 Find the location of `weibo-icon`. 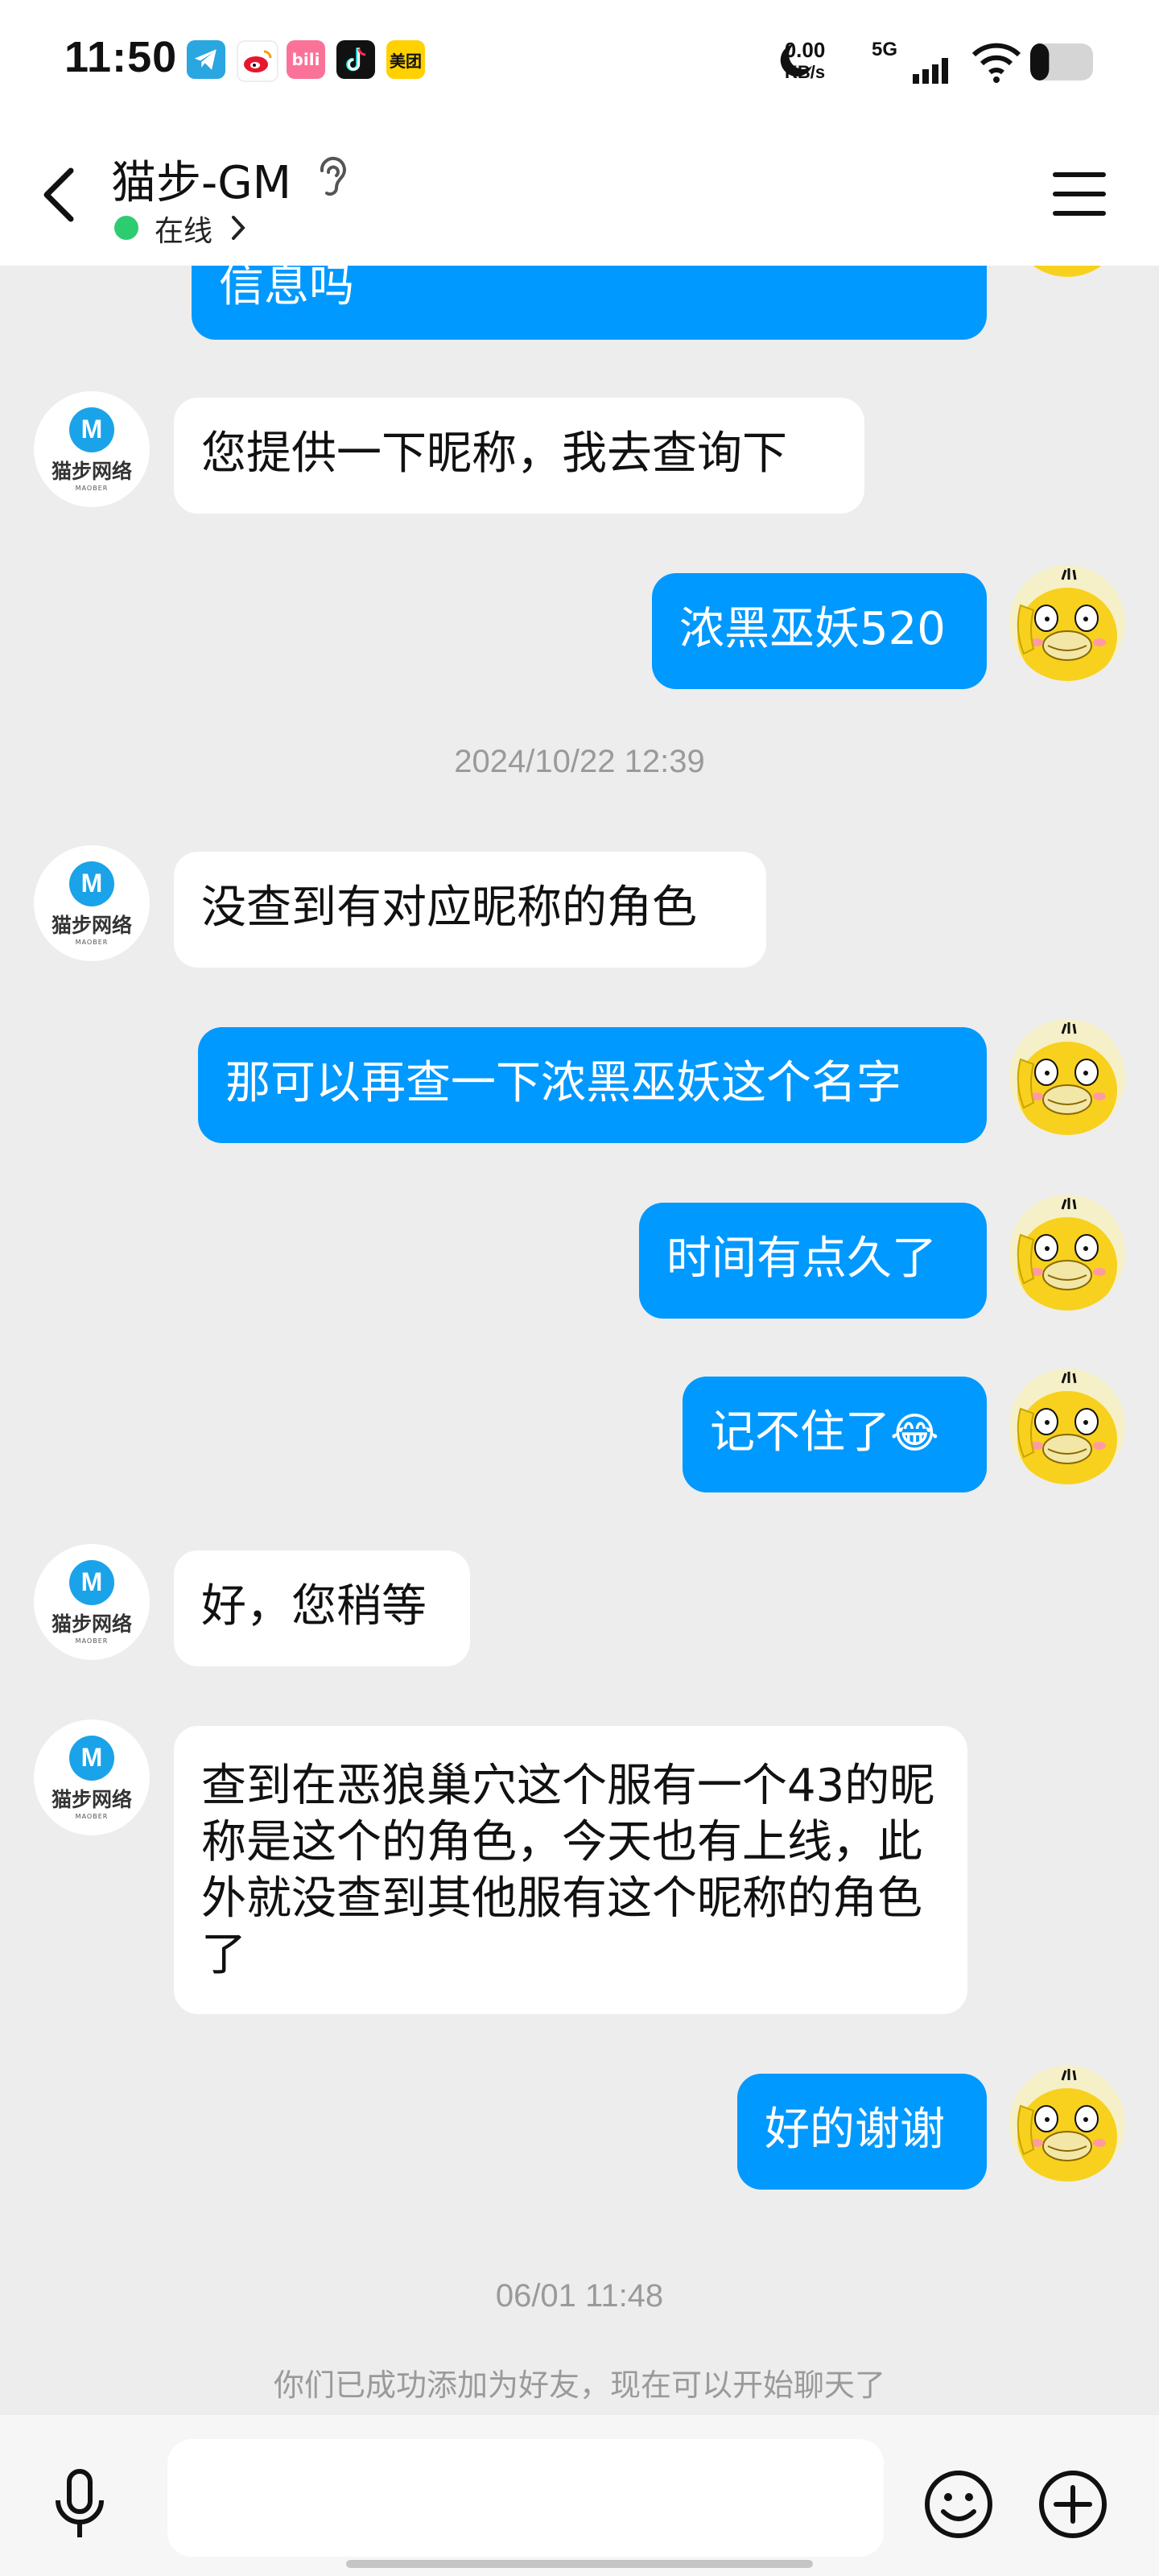

weibo-icon is located at coordinates (257, 61).